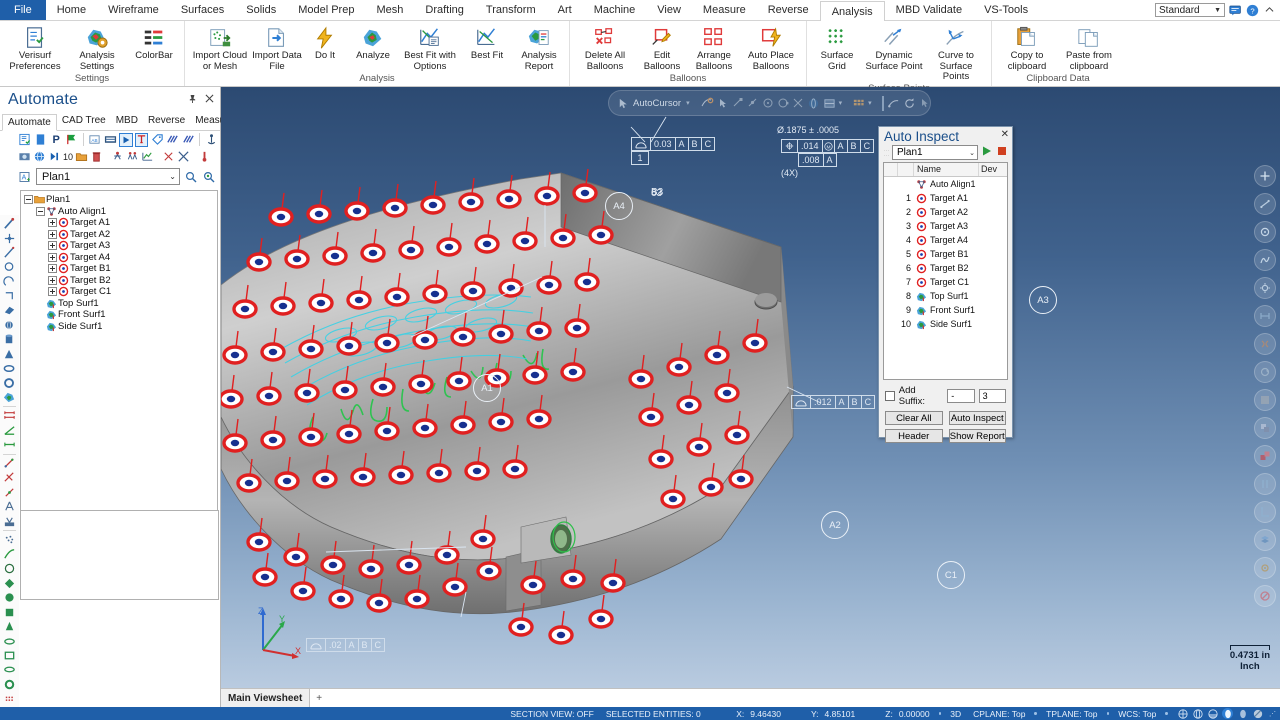 The height and width of the screenshot is (720, 1280). I want to click on snap-sphere-icon, so click(813, 103).